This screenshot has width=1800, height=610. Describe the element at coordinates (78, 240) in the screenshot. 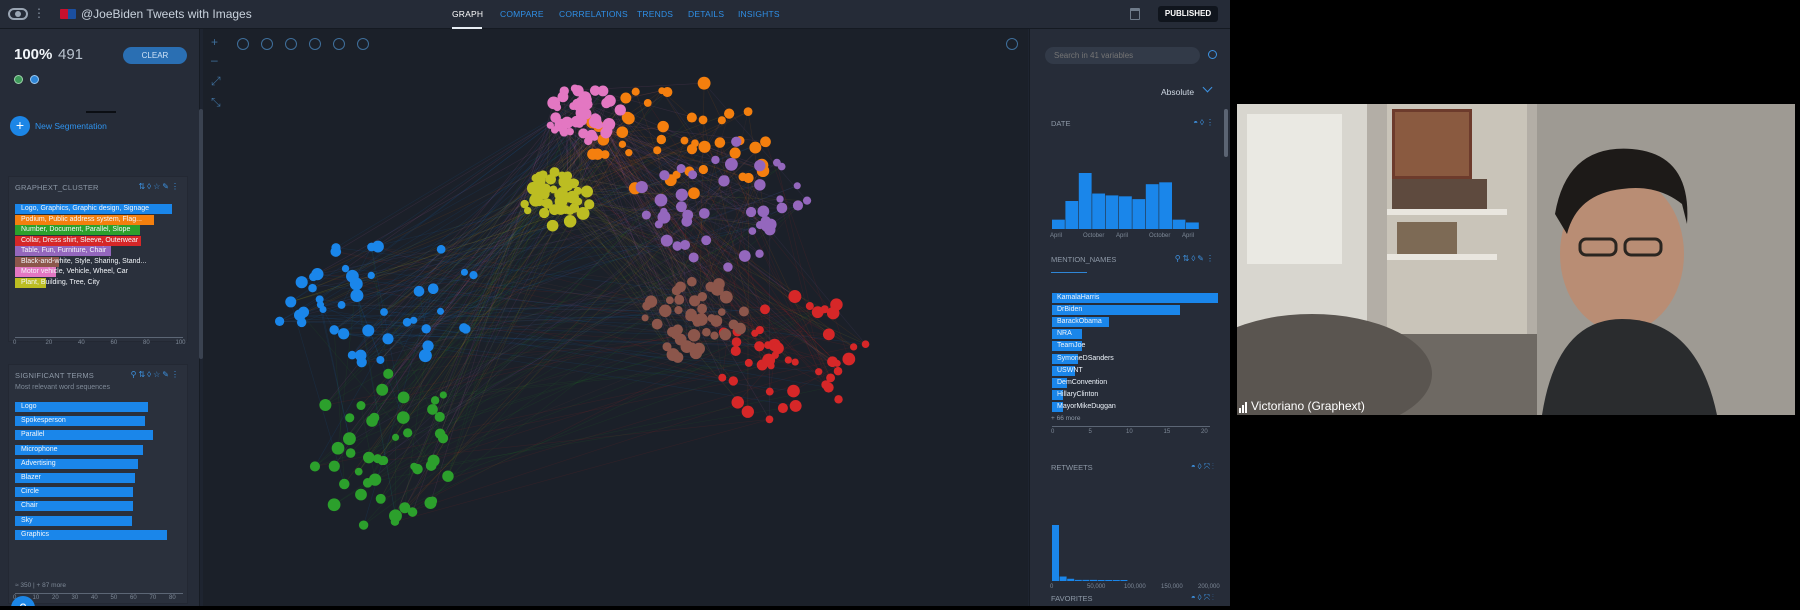

I see `cluster-bar: Collar, Dress shirt, Sleeve, Outerwear` at that location.